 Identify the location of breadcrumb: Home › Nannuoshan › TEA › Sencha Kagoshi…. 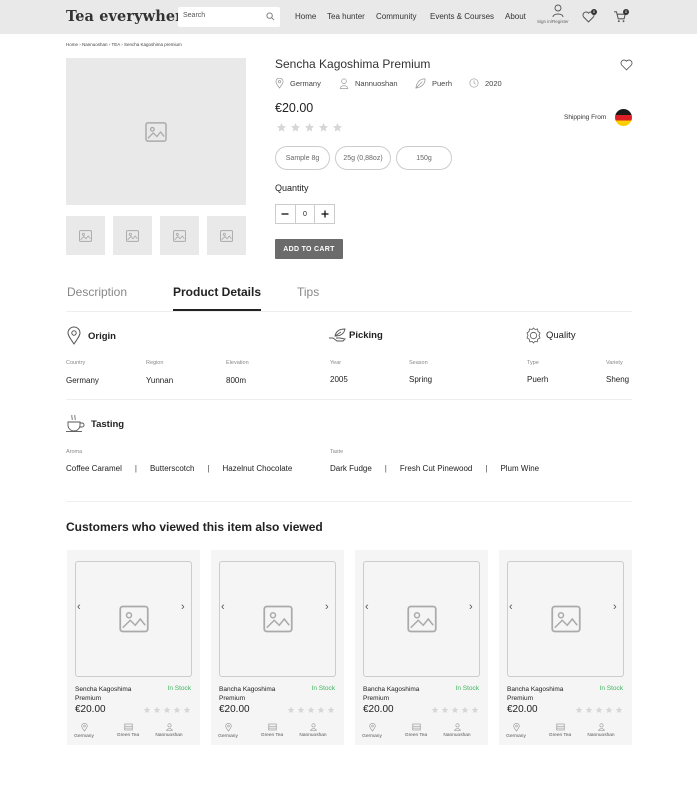
(124, 44).